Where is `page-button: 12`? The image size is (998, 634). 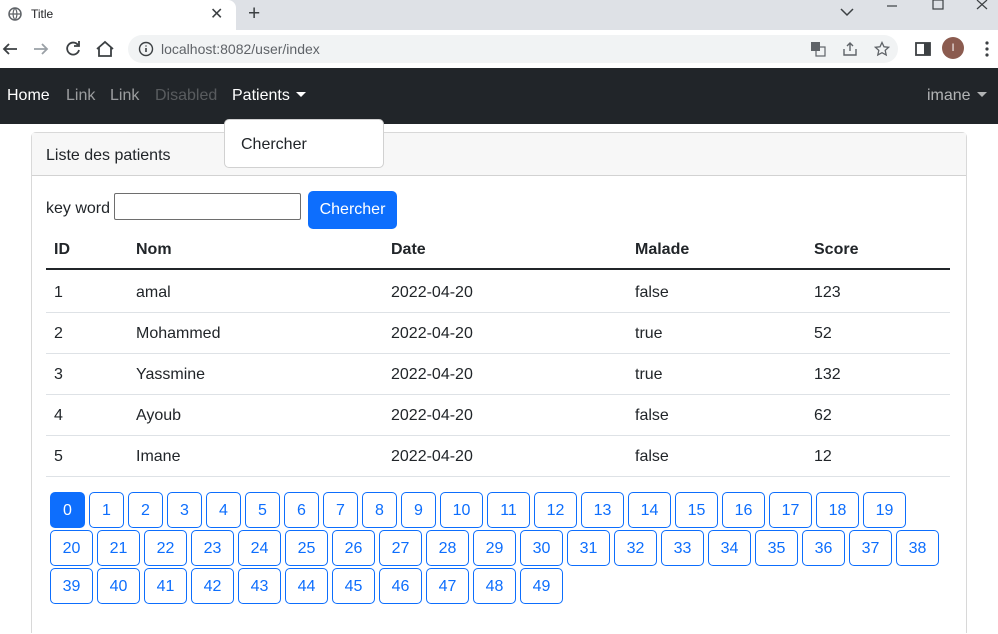 page-button: 12 is located at coordinates (555, 510).